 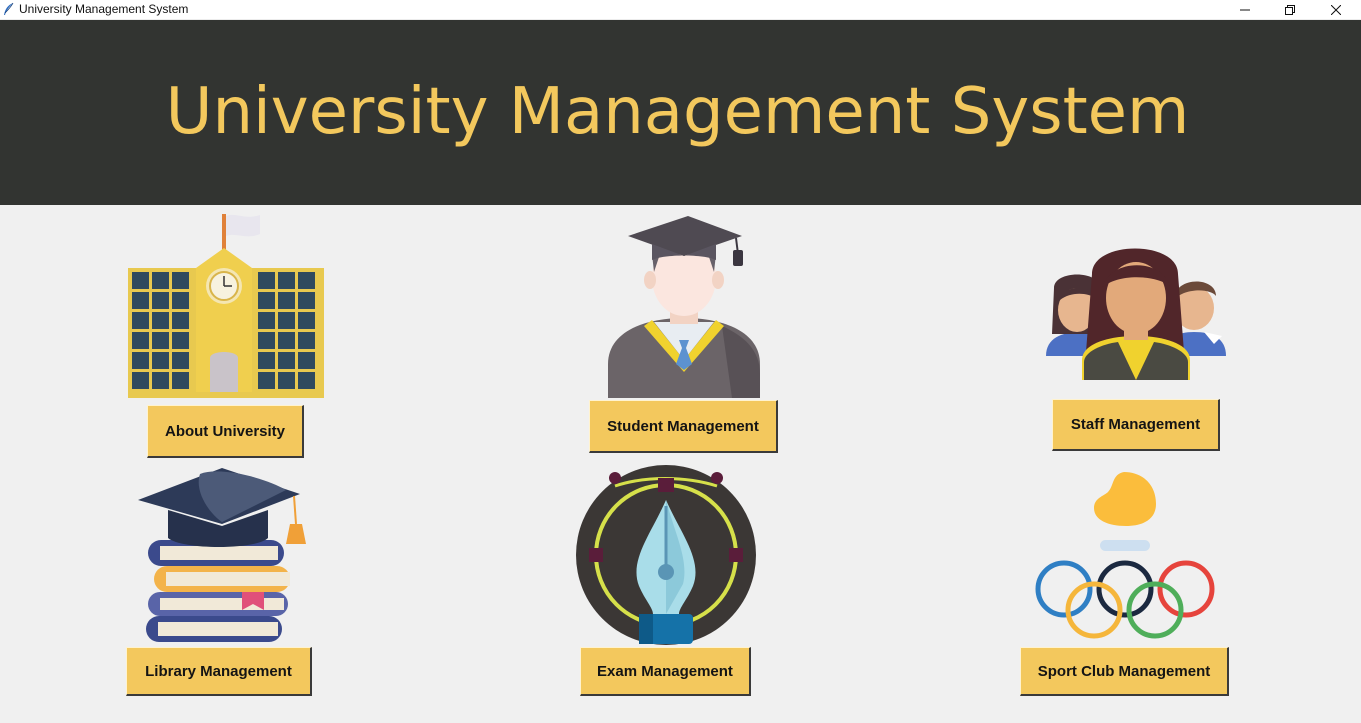 I want to click on restore-icon, so click(x=1290, y=9).